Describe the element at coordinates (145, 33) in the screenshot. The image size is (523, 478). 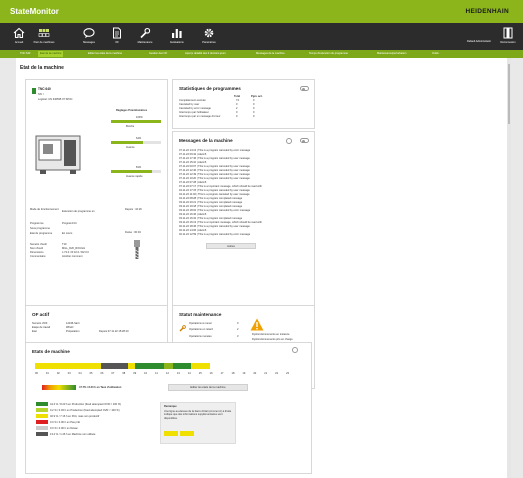
I see `wrench-icon` at that location.